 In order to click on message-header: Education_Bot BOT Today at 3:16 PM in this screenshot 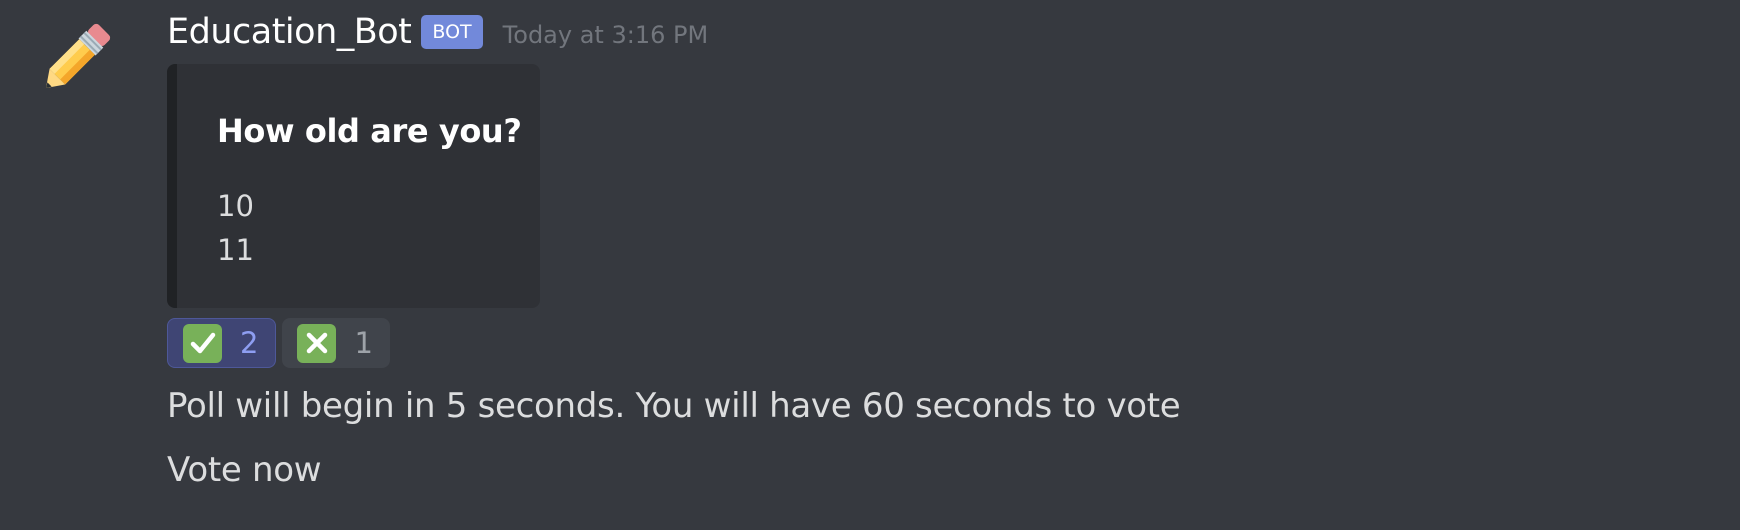, I will do `click(437, 32)`.